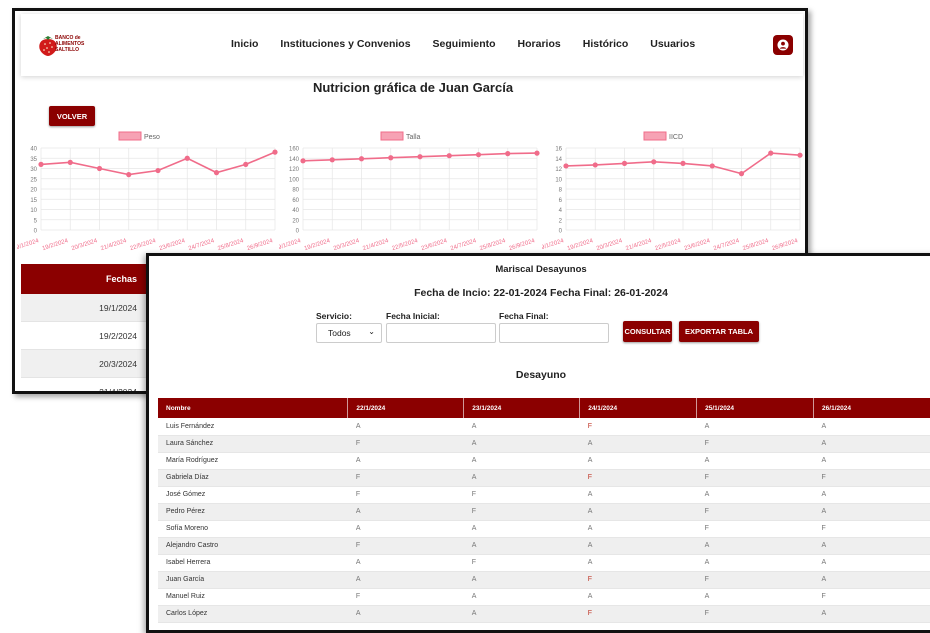  Describe the element at coordinates (554, 333) in the screenshot. I see `fecha-final-input` at that location.